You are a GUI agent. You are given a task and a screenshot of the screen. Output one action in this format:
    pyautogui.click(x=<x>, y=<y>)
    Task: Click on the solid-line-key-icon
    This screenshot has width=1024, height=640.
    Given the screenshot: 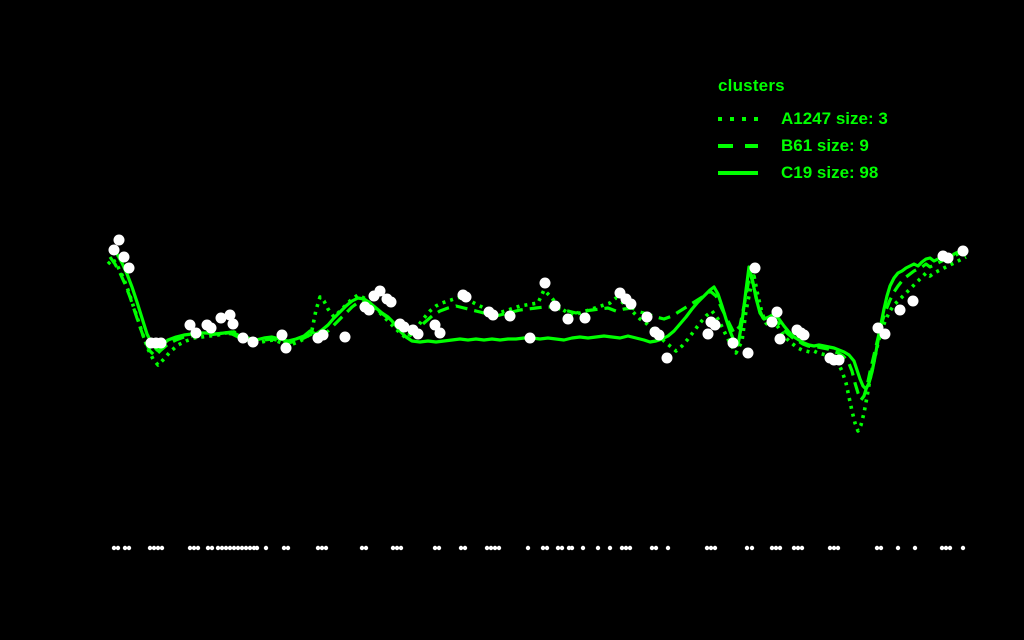 What is the action you would take?
    pyautogui.click(x=738, y=172)
    